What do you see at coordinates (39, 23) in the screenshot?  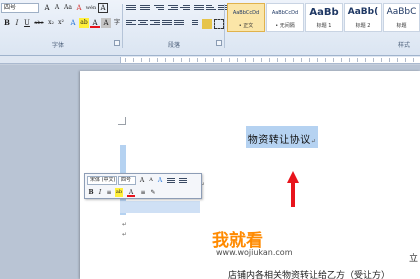 I see `strikethrough-button: abe` at bounding box center [39, 23].